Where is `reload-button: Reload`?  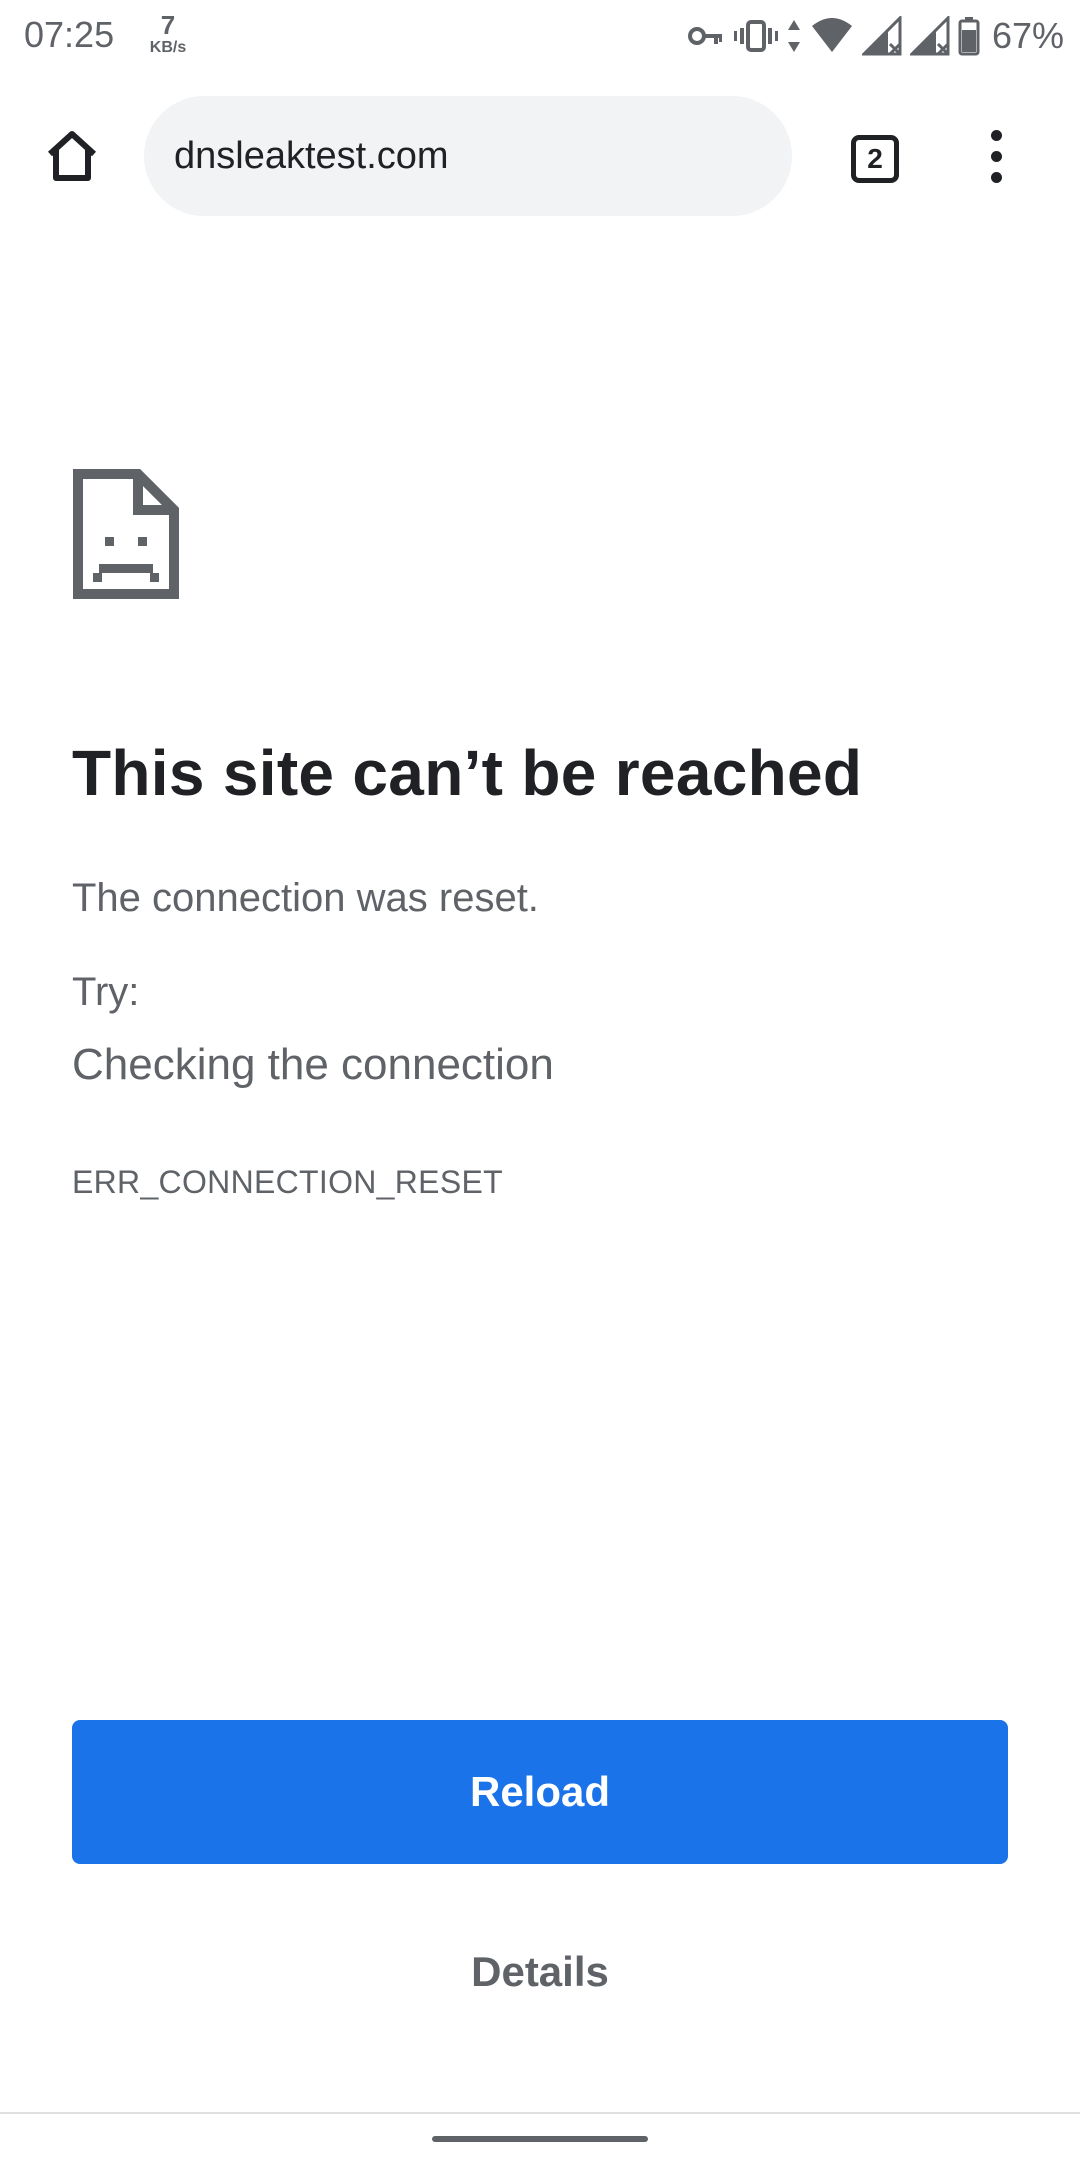
reload-button: Reload is located at coordinates (540, 1792).